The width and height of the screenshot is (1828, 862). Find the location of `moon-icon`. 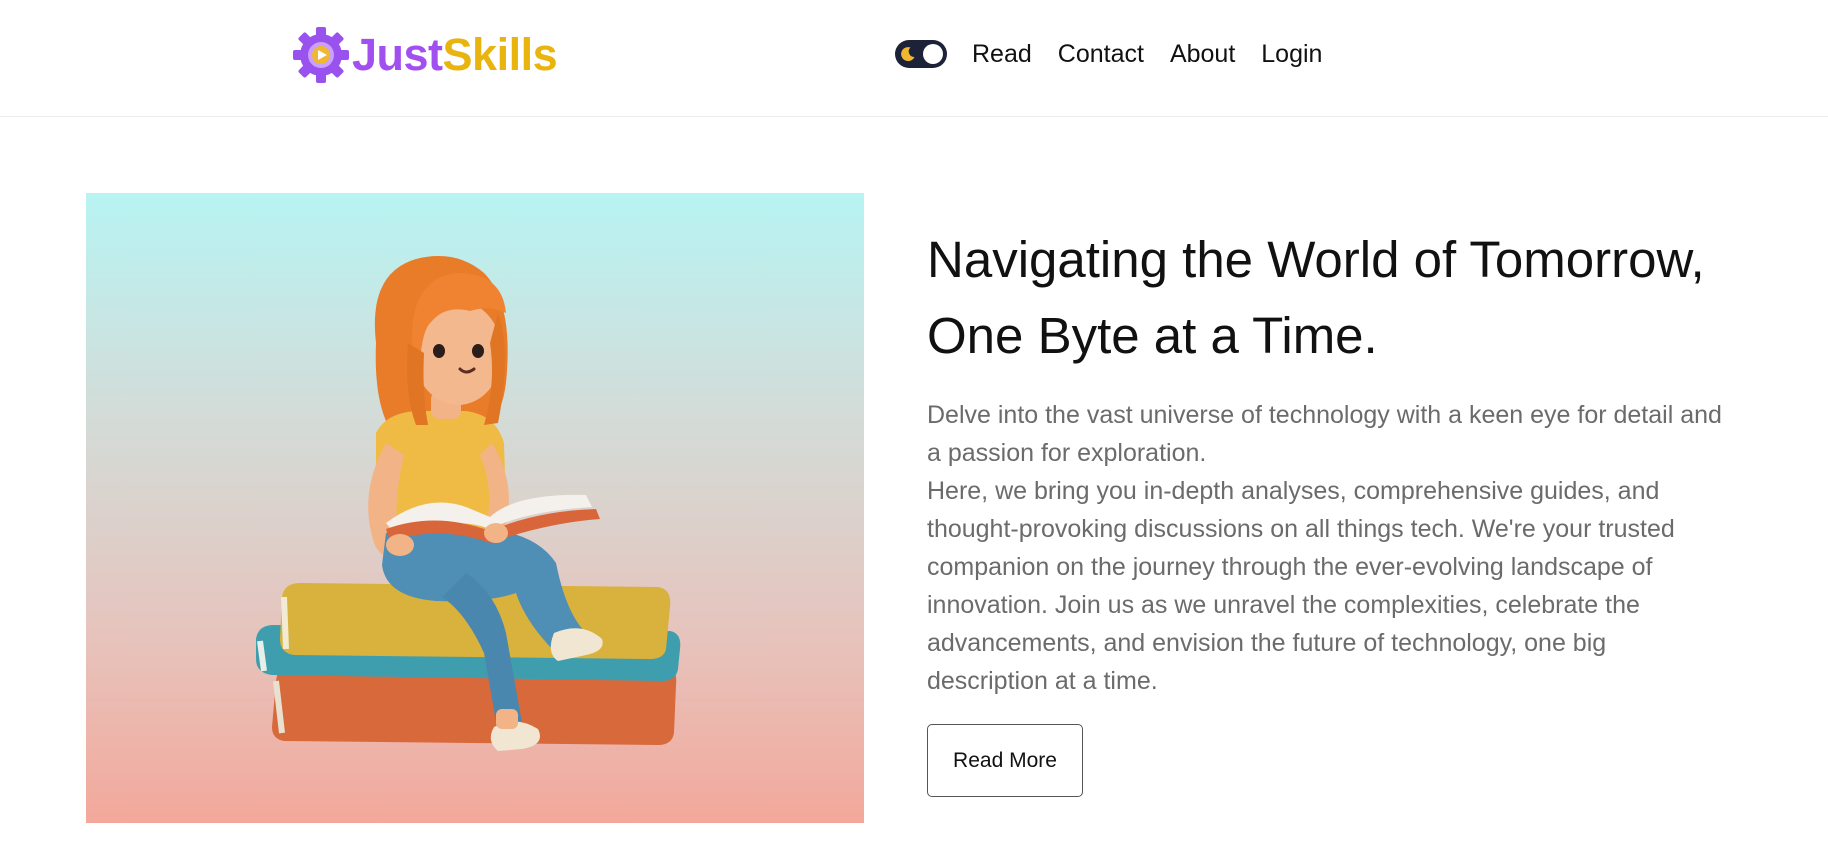

moon-icon is located at coordinates (908, 54).